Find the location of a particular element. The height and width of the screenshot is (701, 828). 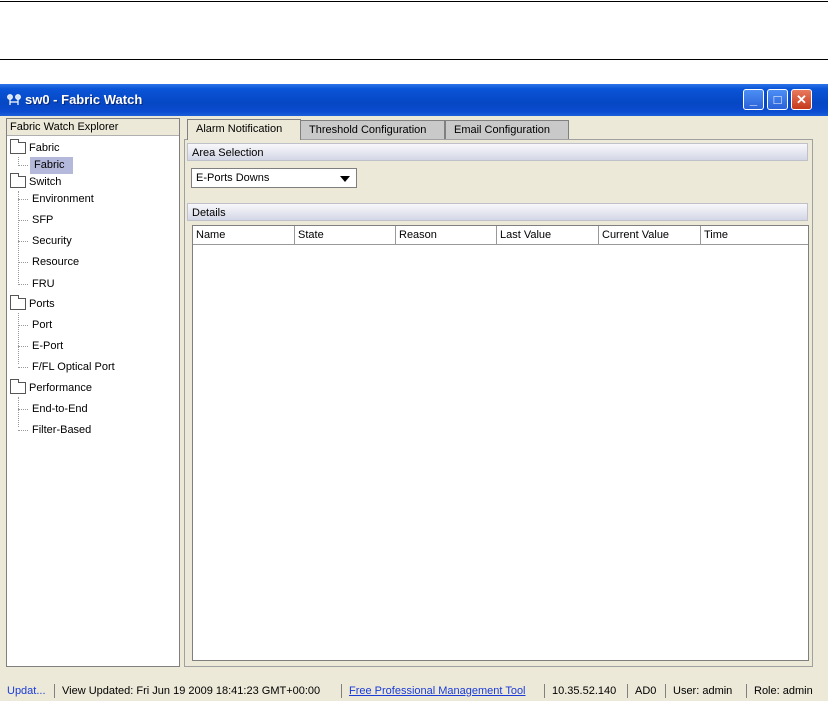

tree-item-label: SFP is located at coordinates (43, 220).